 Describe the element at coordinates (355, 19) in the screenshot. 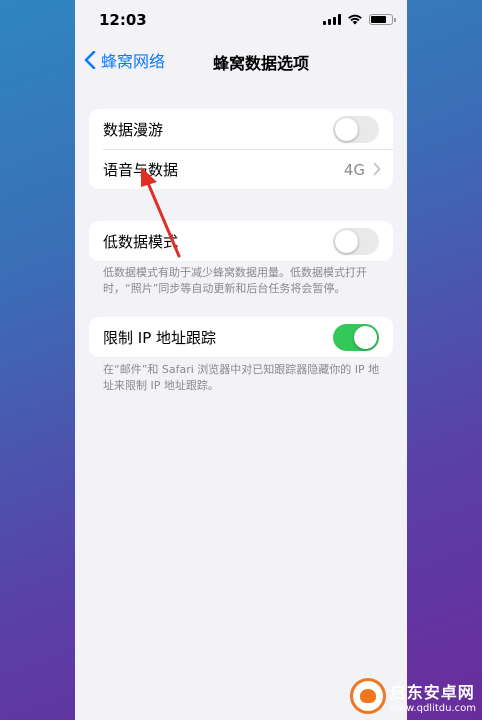

I see `wifi-icon` at that location.